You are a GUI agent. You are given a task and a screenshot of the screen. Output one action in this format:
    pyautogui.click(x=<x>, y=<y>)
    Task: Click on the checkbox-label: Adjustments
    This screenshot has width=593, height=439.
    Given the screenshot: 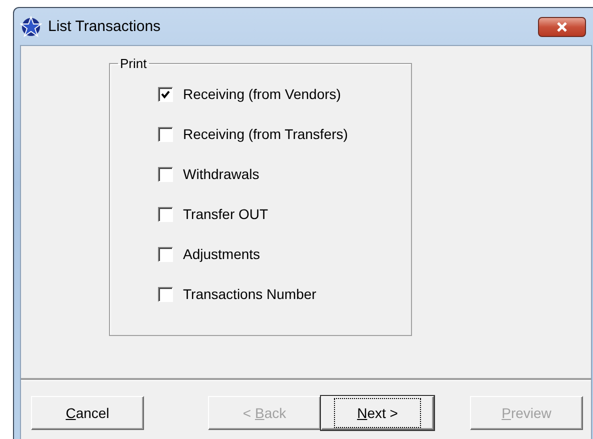 What is the action you would take?
    pyautogui.click(x=221, y=254)
    